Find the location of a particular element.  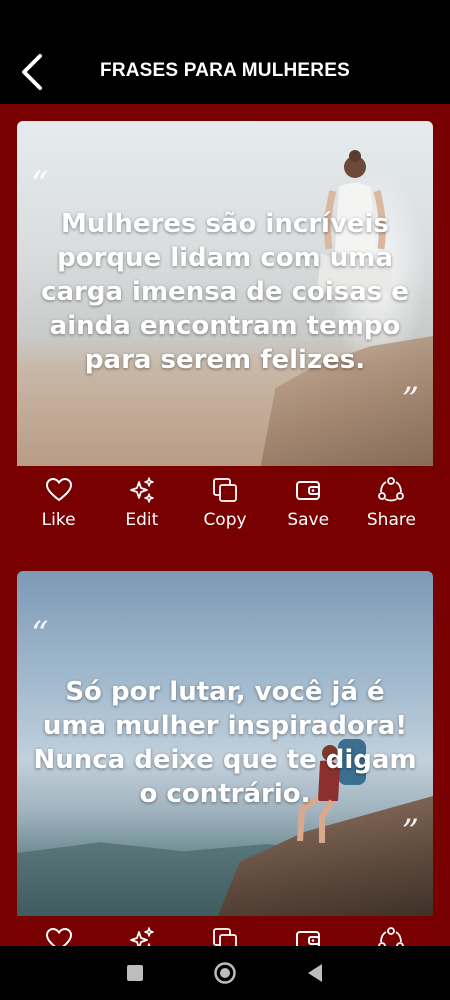

back-triangle-icon is located at coordinates (315, 973).